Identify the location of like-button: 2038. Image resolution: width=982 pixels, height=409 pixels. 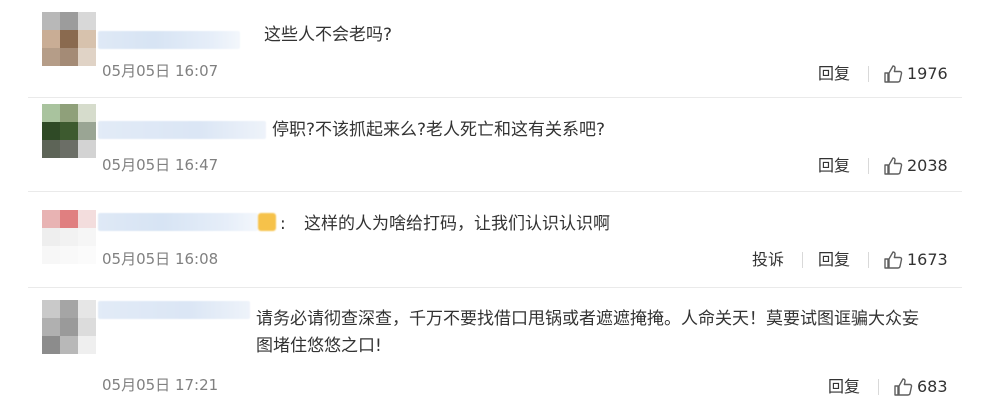
(915, 166).